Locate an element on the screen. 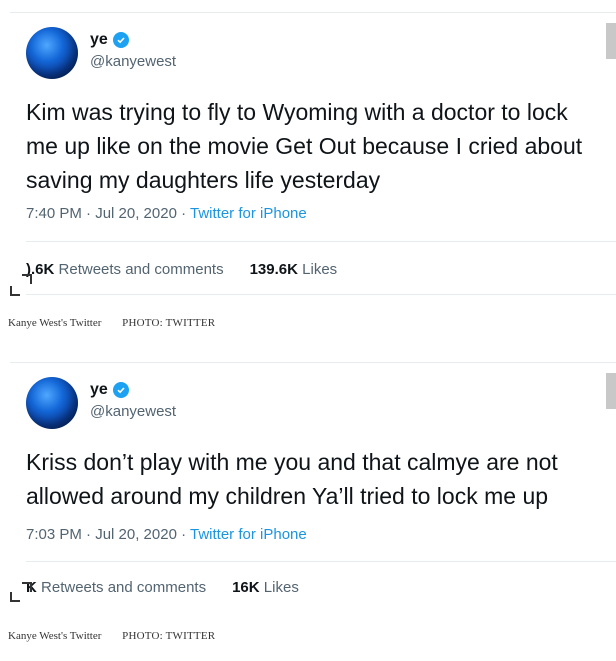 This screenshot has height=661, width=616. tweet-timestamp: 7:03 PM · Jul 20, 2020 · is located at coordinates (106, 534).